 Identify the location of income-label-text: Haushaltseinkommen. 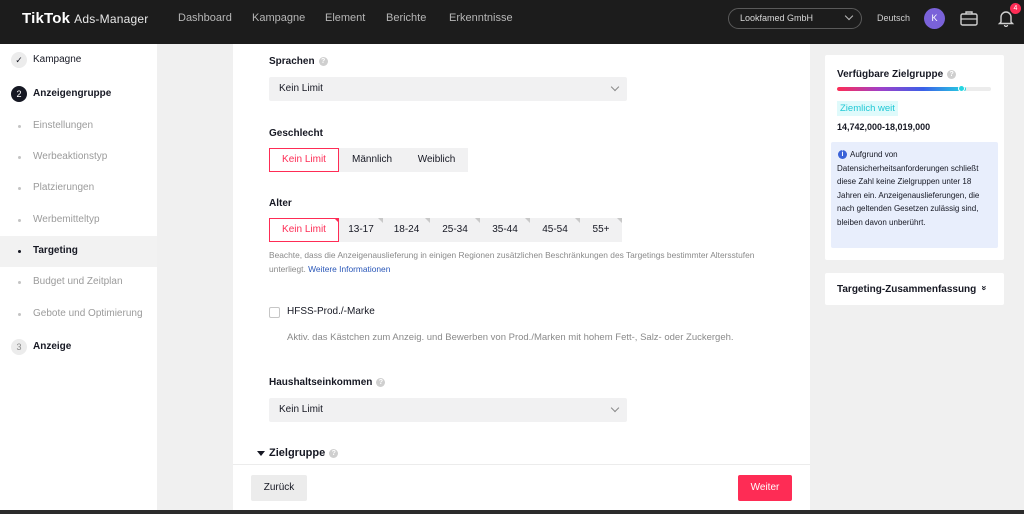
(321, 382).